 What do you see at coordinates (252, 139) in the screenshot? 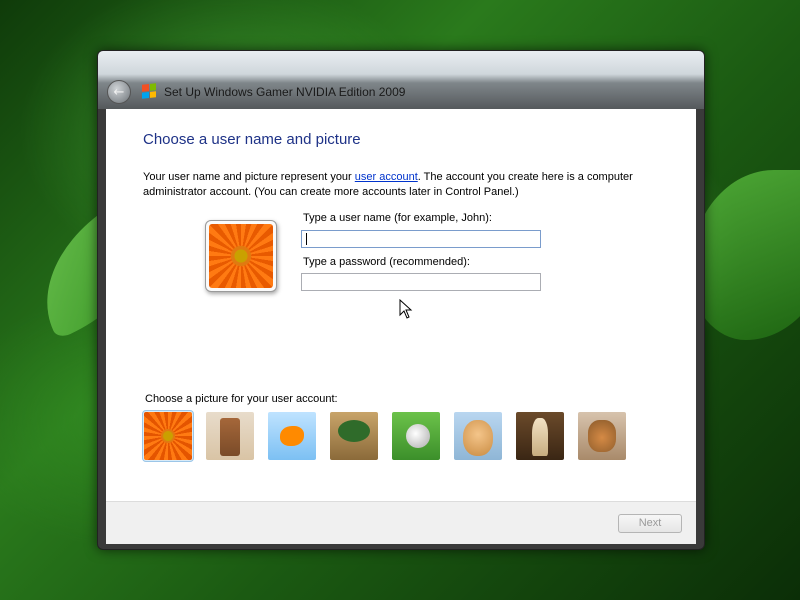
I see `page-heading: Choose a user name and picture` at bounding box center [252, 139].